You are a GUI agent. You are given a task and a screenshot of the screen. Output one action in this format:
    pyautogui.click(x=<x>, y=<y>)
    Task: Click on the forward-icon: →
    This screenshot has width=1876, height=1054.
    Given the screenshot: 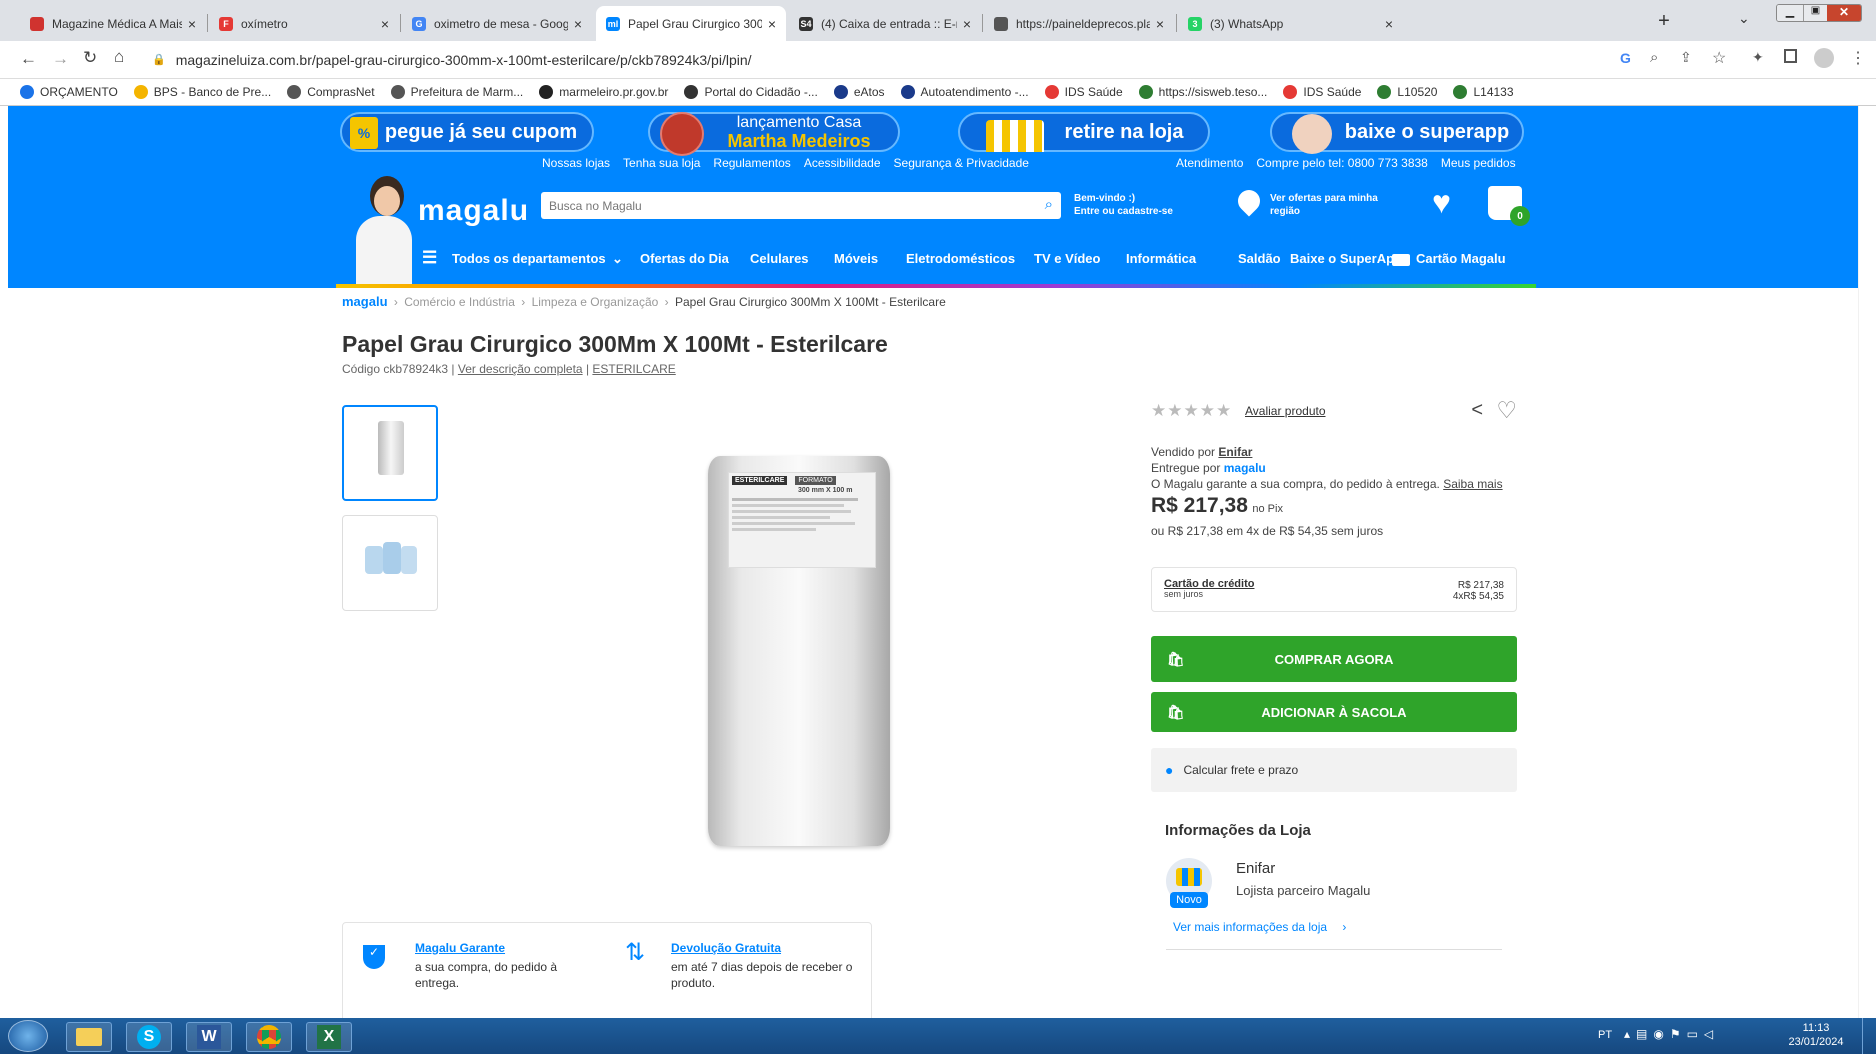 What is the action you would take?
    pyautogui.click(x=60, y=59)
    